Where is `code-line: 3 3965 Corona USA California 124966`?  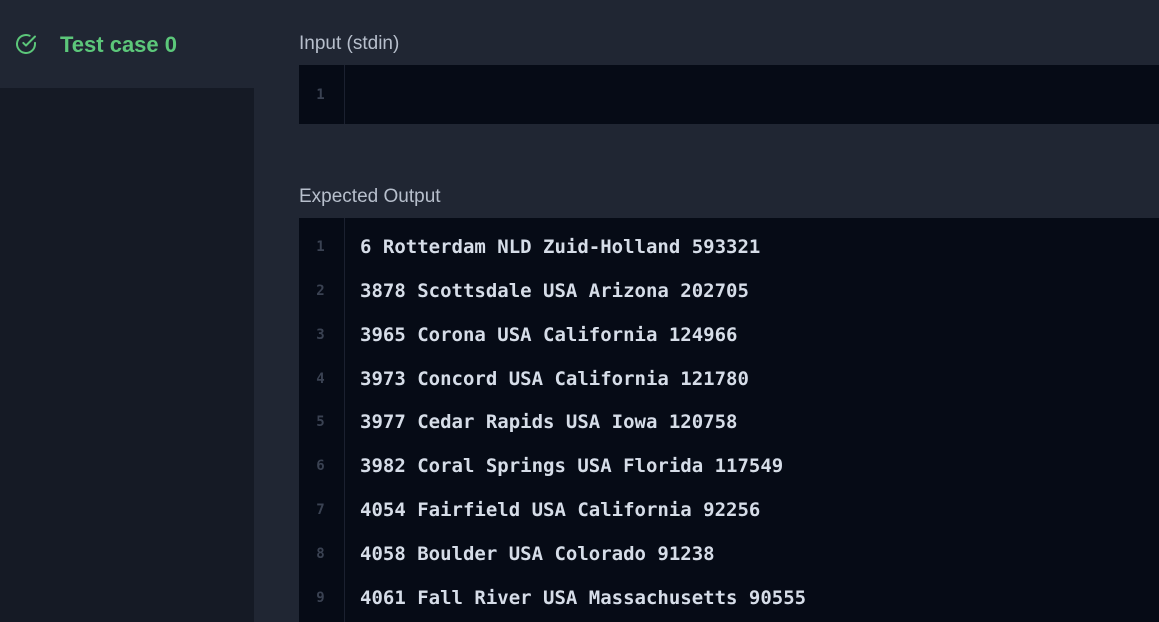
code-line: 3 3965 Corona USA California 124966 is located at coordinates (729, 335).